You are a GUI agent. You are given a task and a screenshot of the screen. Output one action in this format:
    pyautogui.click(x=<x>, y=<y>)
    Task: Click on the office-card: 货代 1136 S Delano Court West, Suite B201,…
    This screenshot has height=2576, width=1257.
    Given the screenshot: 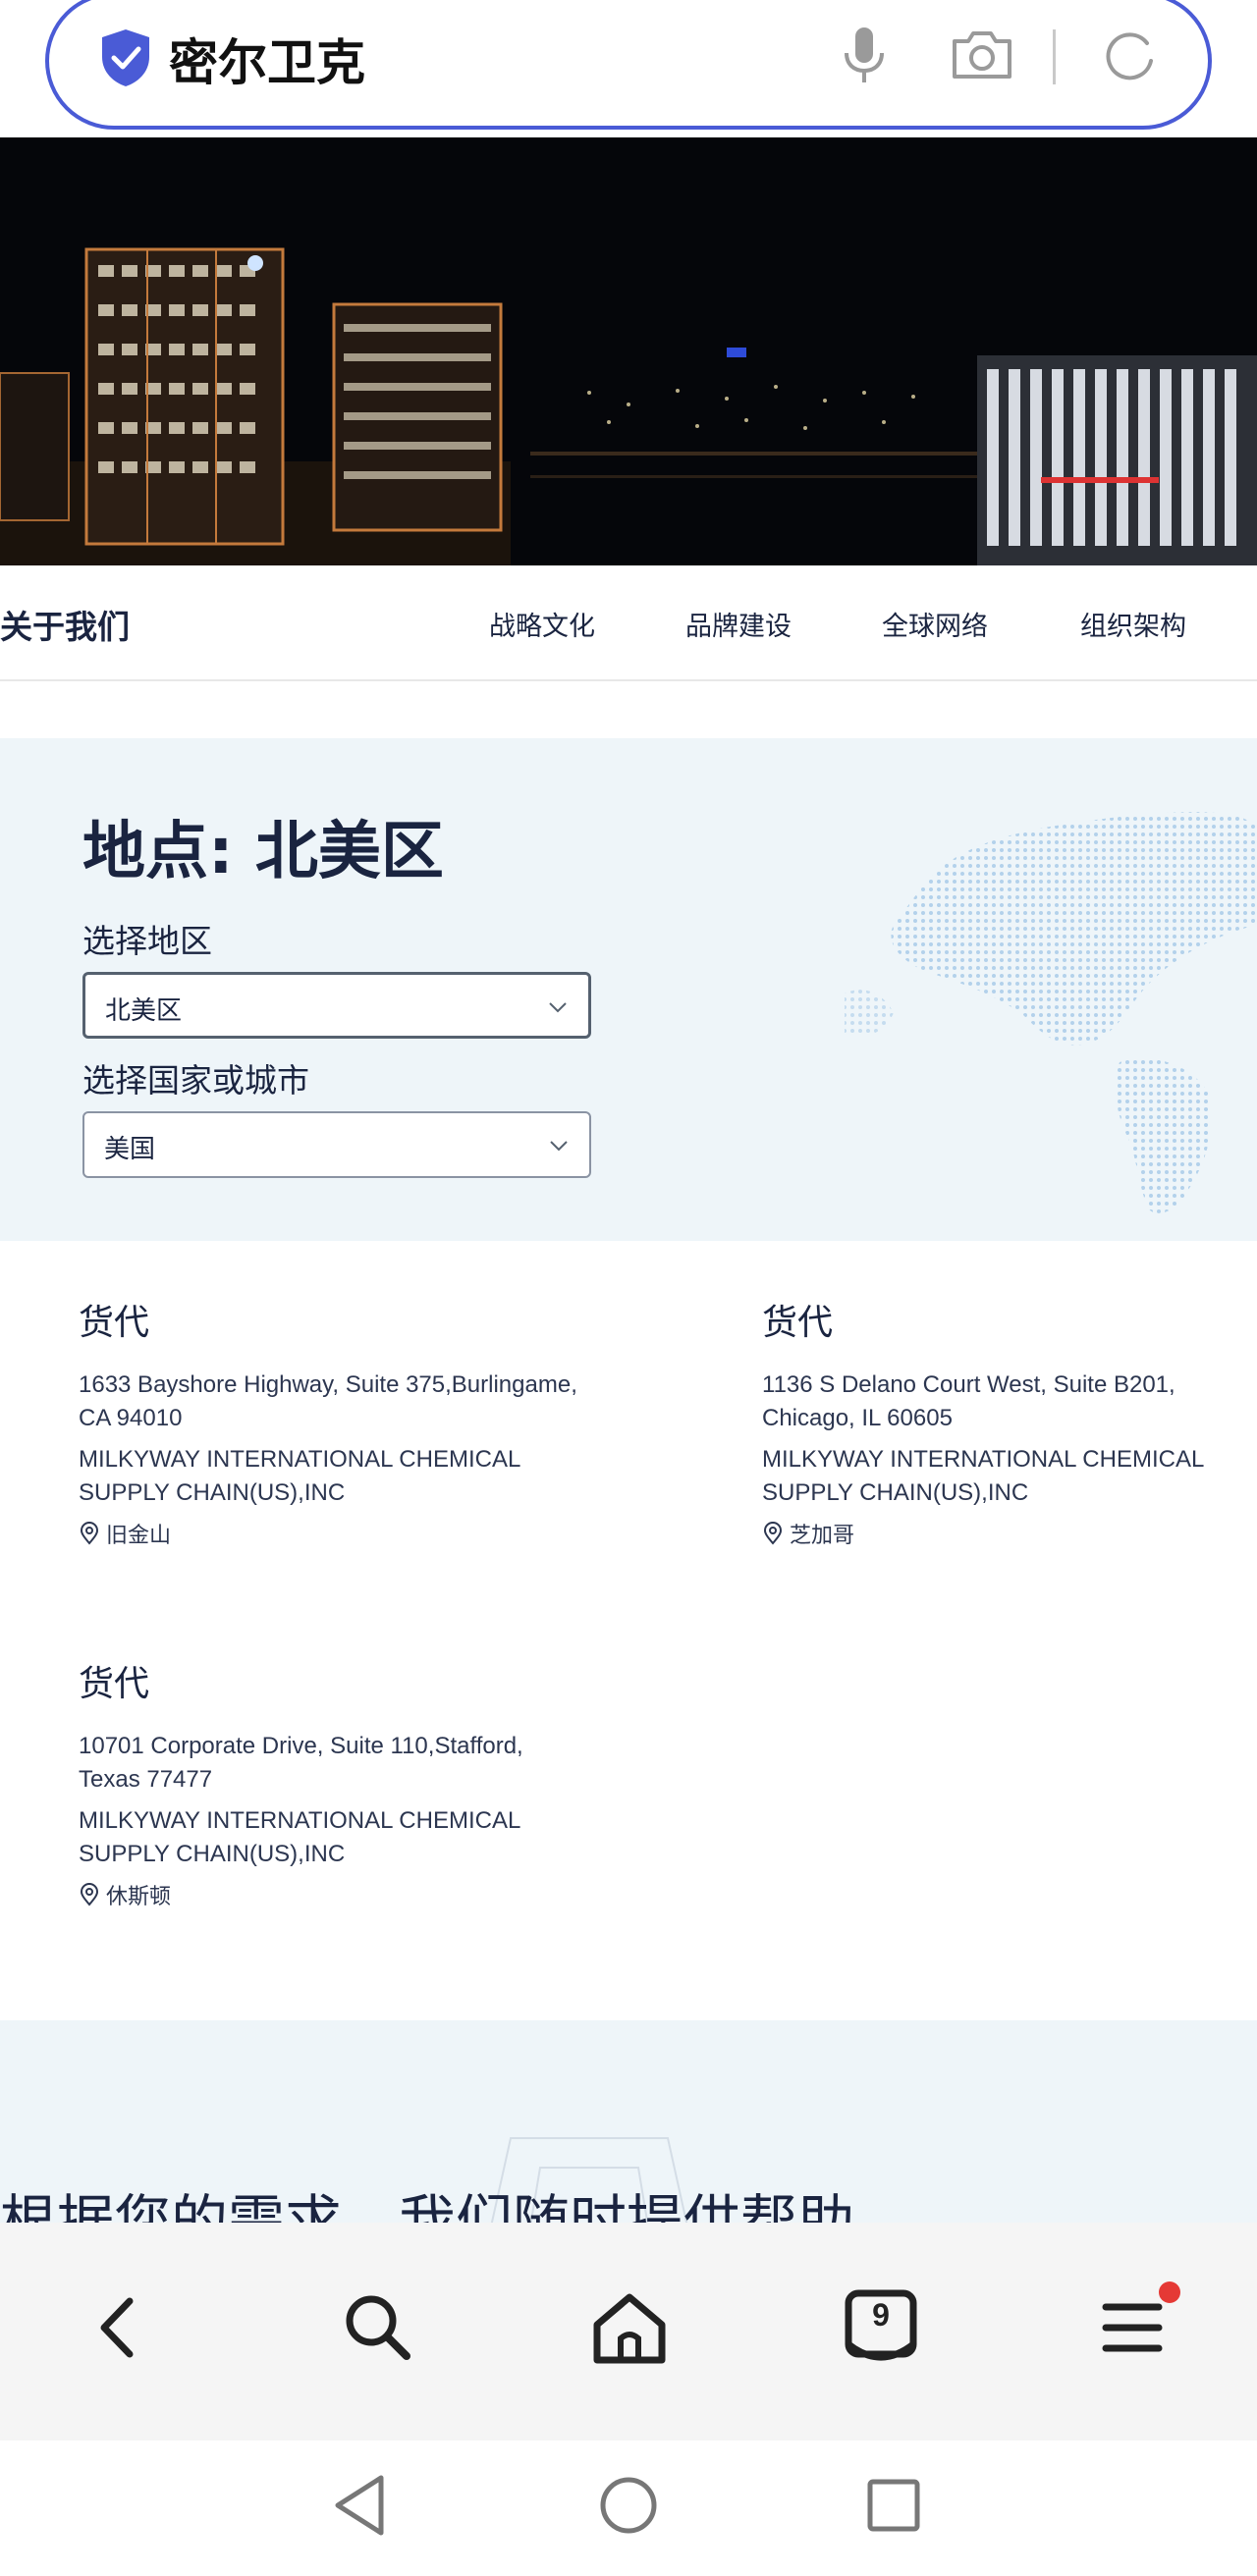 What is the action you would take?
    pyautogui.click(x=1009, y=1421)
    